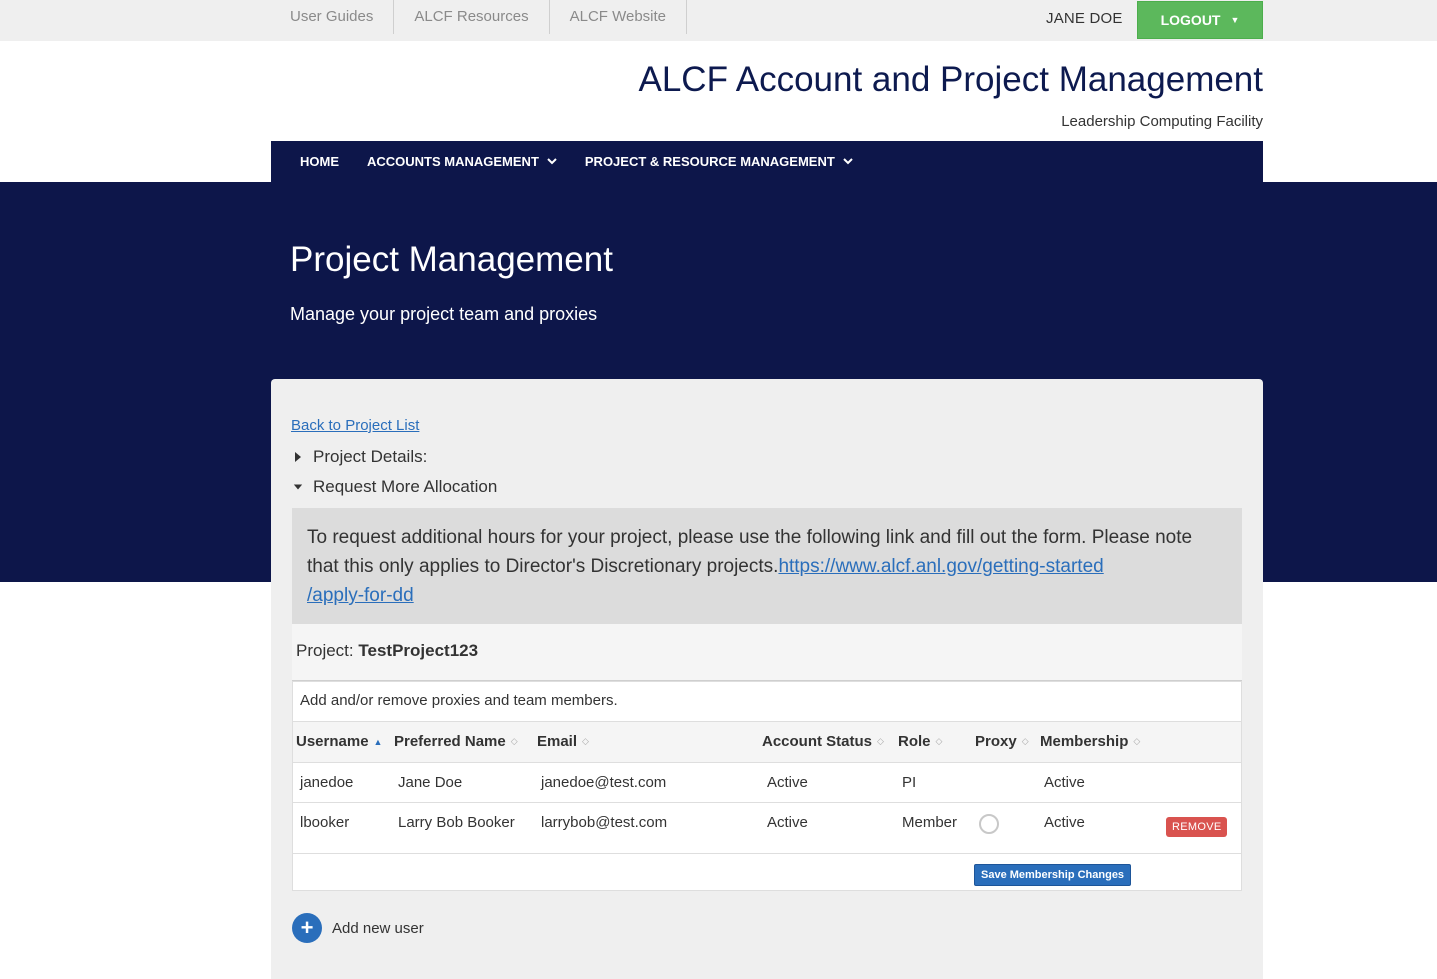 This screenshot has height=979, width=1437. I want to click on nav-accounts-label: ACCOUNTS MANAGEMENT, so click(453, 161).